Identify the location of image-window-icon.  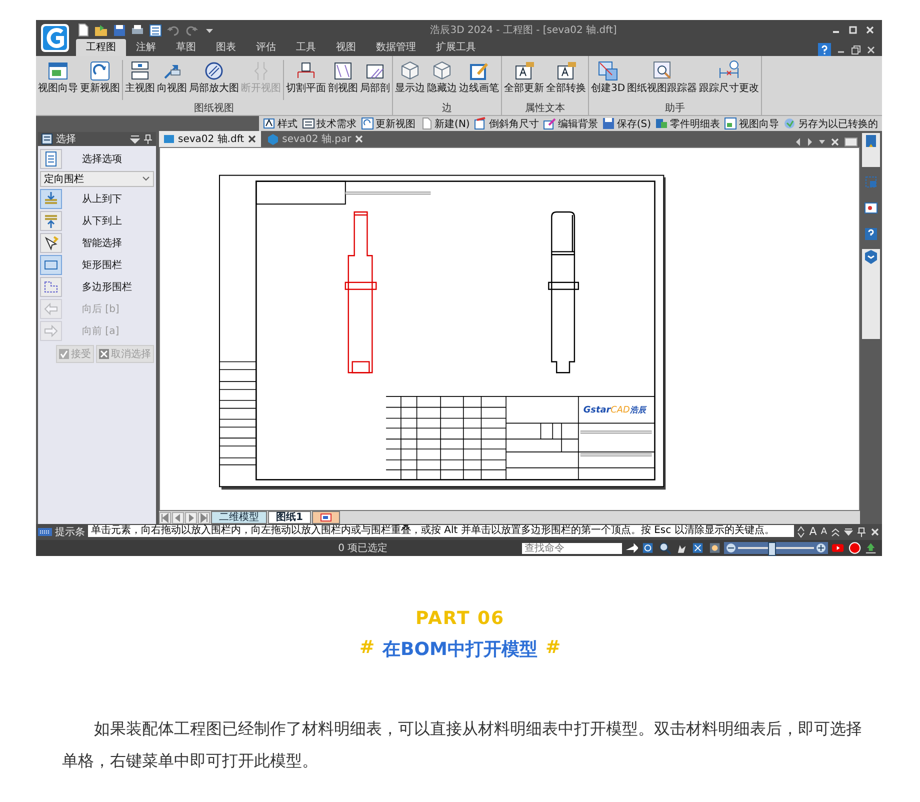
(871, 208).